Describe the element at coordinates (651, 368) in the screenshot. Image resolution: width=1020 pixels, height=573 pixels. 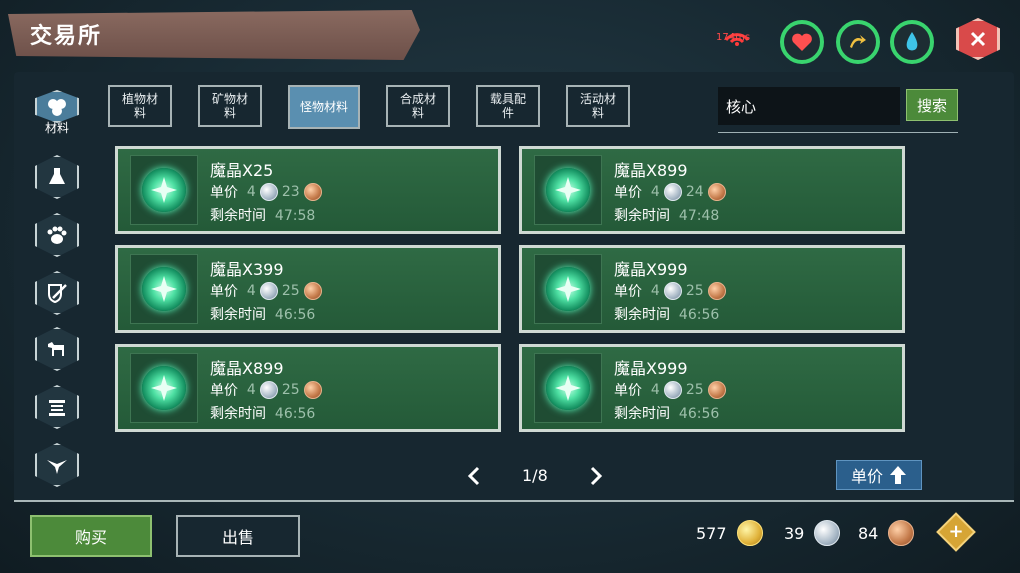
I see `item-name: 魔晶X999` at that location.